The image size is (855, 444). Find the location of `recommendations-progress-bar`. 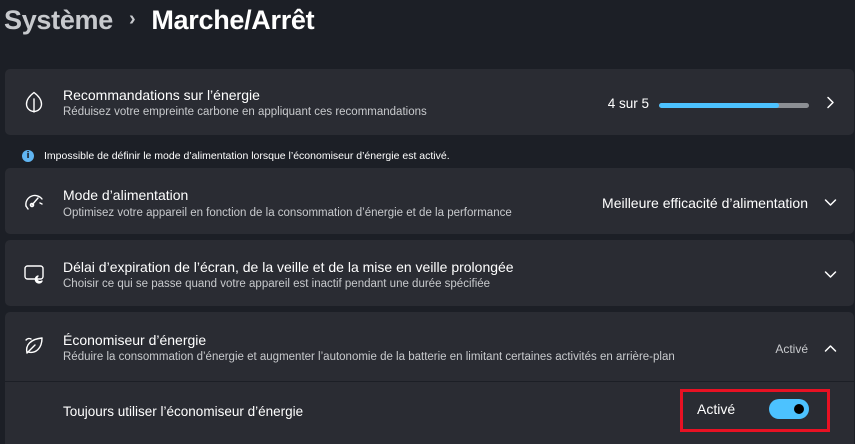

recommendations-progress-bar is located at coordinates (734, 105).